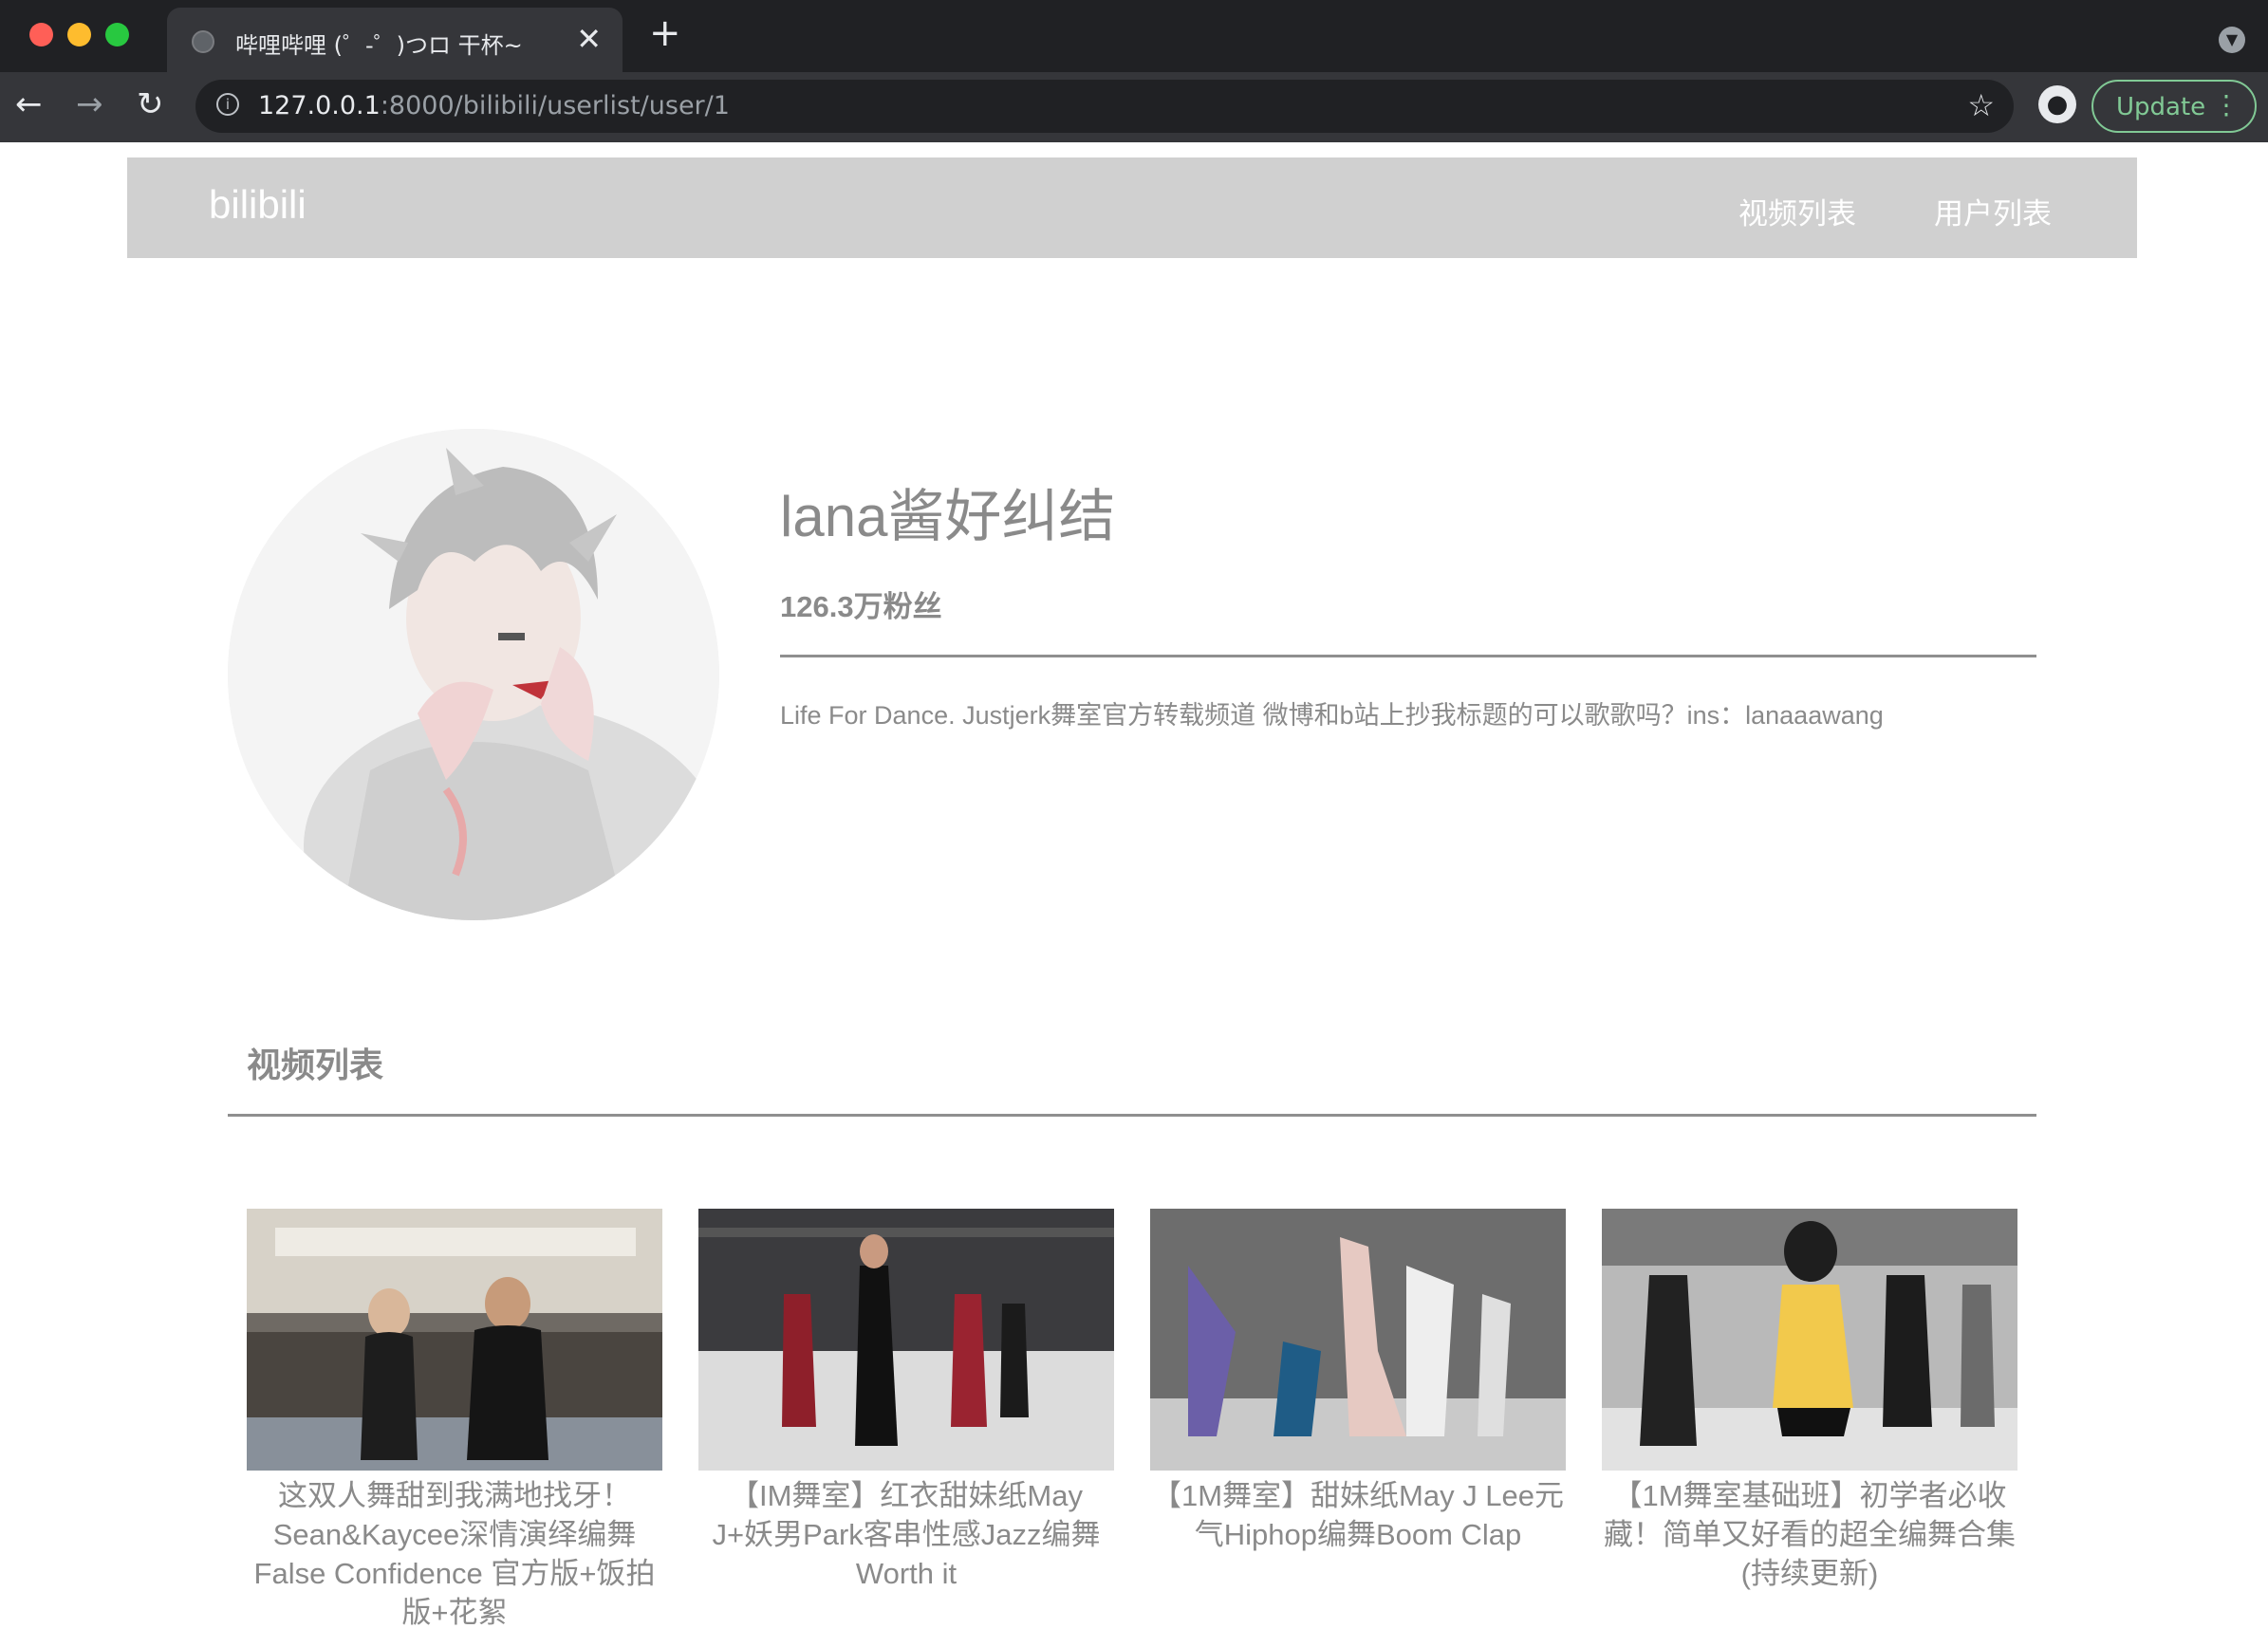 The height and width of the screenshot is (1647, 2268). What do you see at coordinates (2232, 40) in the screenshot?
I see `tab-search-icon: ▼` at bounding box center [2232, 40].